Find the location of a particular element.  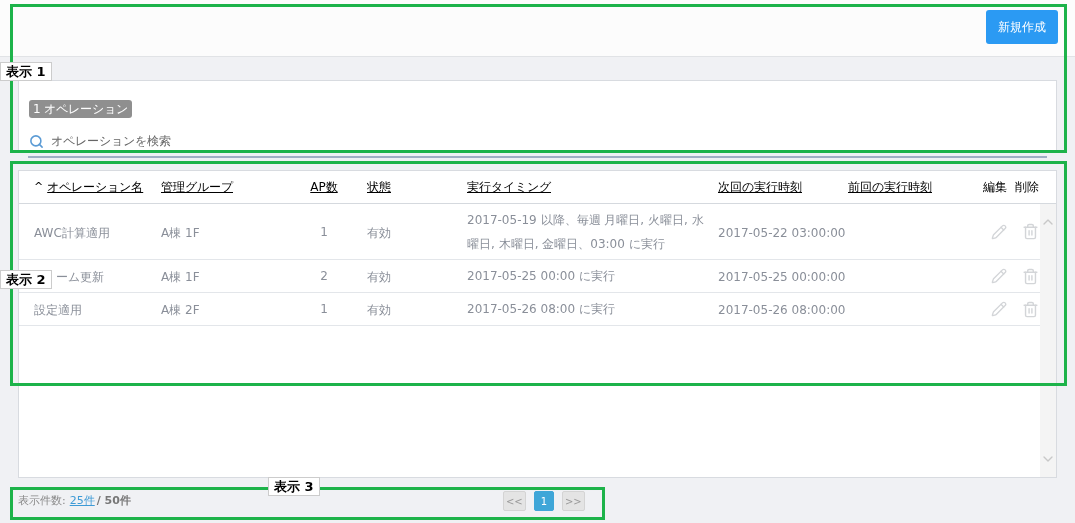

search-field: オペレーションを検索 is located at coordinates (251, 141).